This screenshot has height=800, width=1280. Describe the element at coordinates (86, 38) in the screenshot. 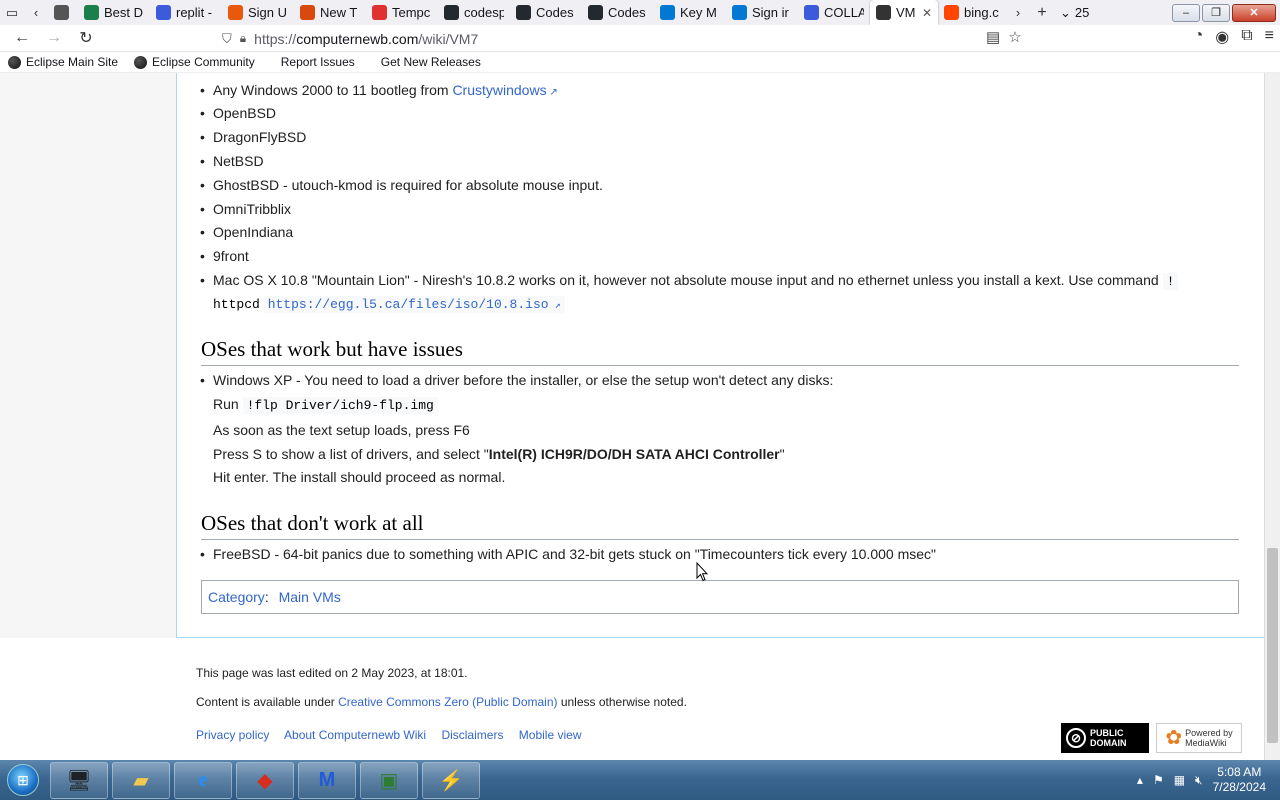

I see `reload-icon: ↻` at that location.